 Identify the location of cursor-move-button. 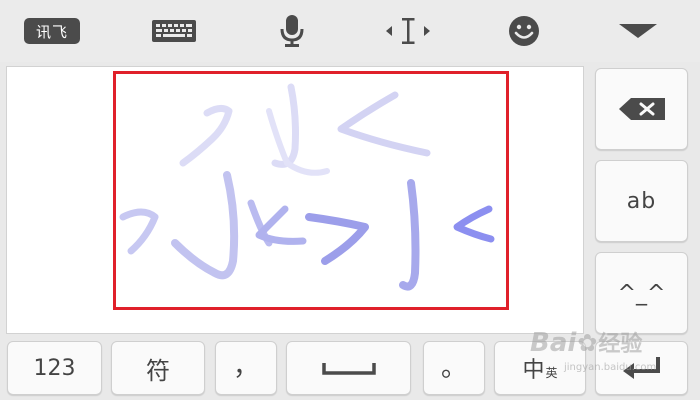
(408, 31).